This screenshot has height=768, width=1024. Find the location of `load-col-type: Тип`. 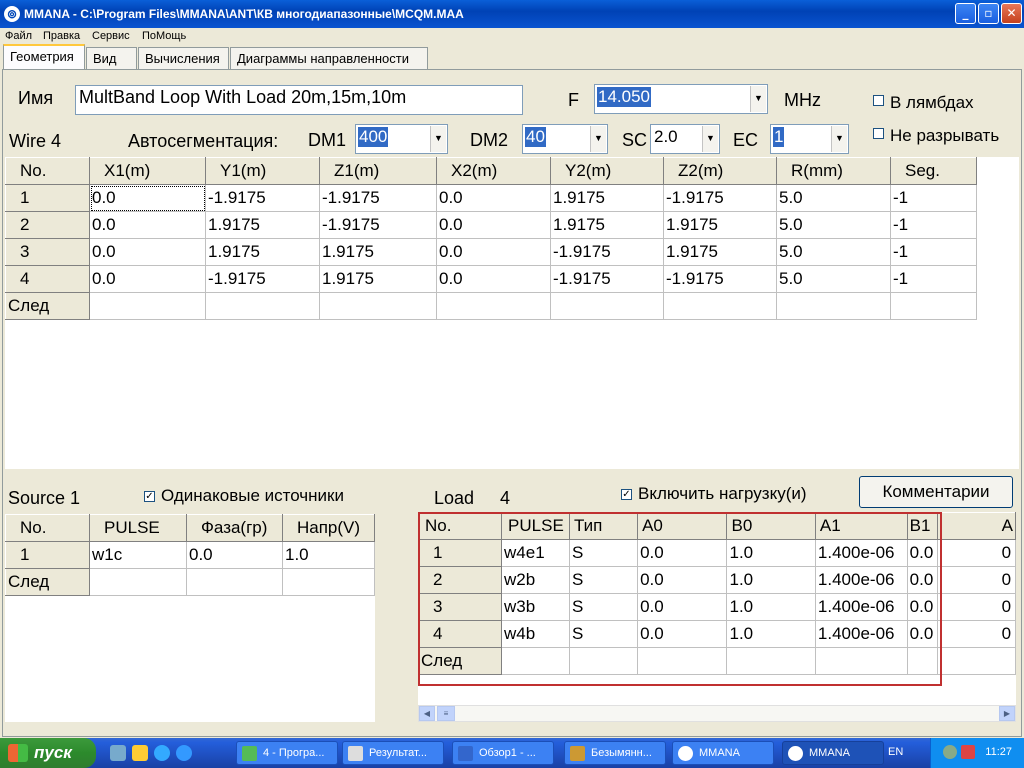

load-col-type: Тип is located at coordinates (603, 526).